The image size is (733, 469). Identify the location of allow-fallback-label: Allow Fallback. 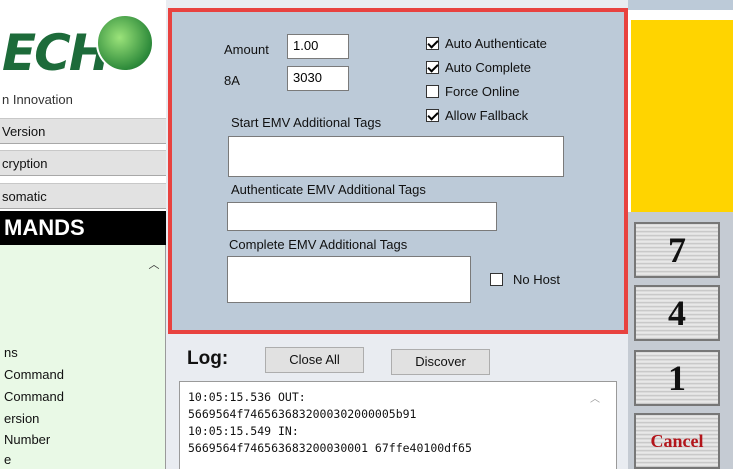
(487, 115).